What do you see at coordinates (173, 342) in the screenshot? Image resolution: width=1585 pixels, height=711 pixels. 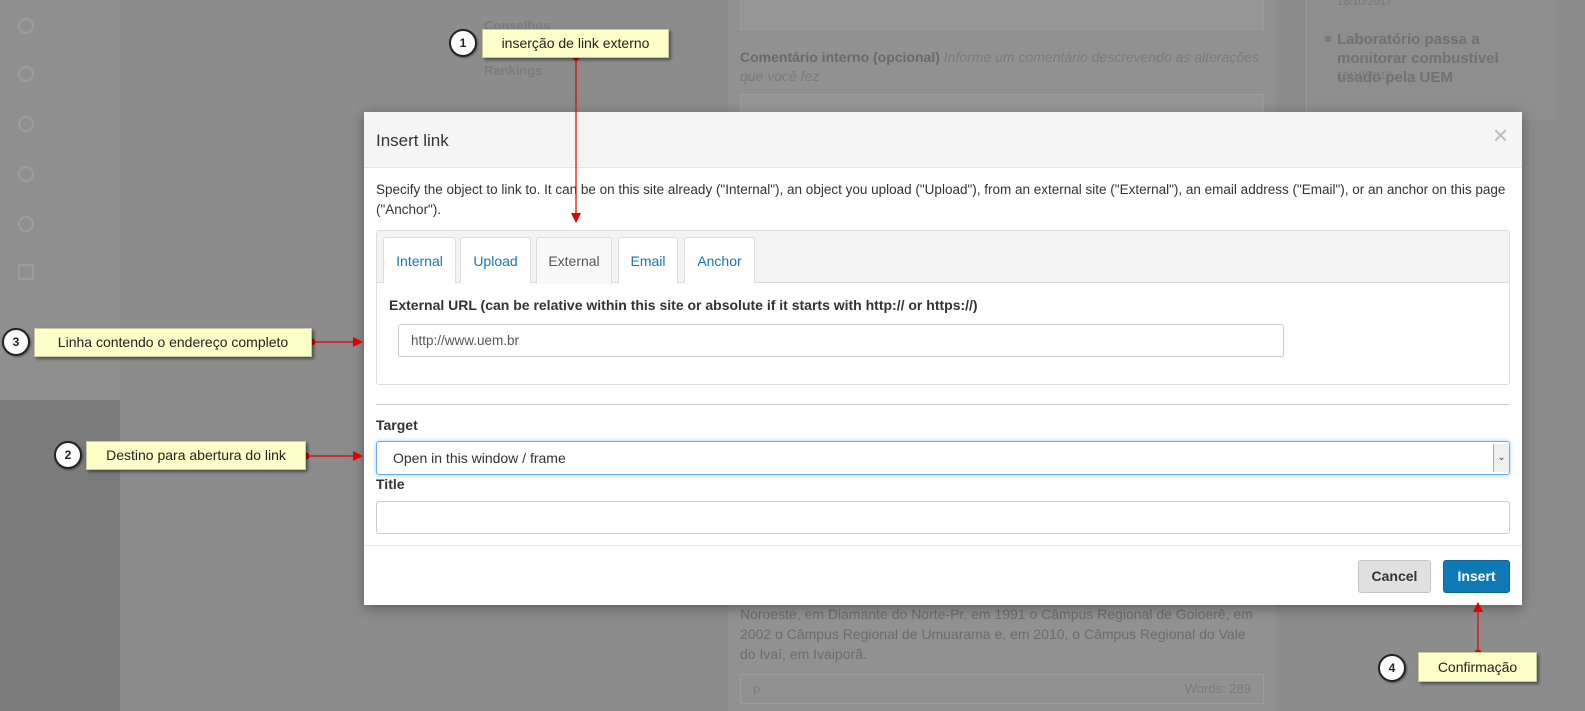 I see `annotation-note-3: Linha contendo o endereço completo` at bounding box center [173, 342].